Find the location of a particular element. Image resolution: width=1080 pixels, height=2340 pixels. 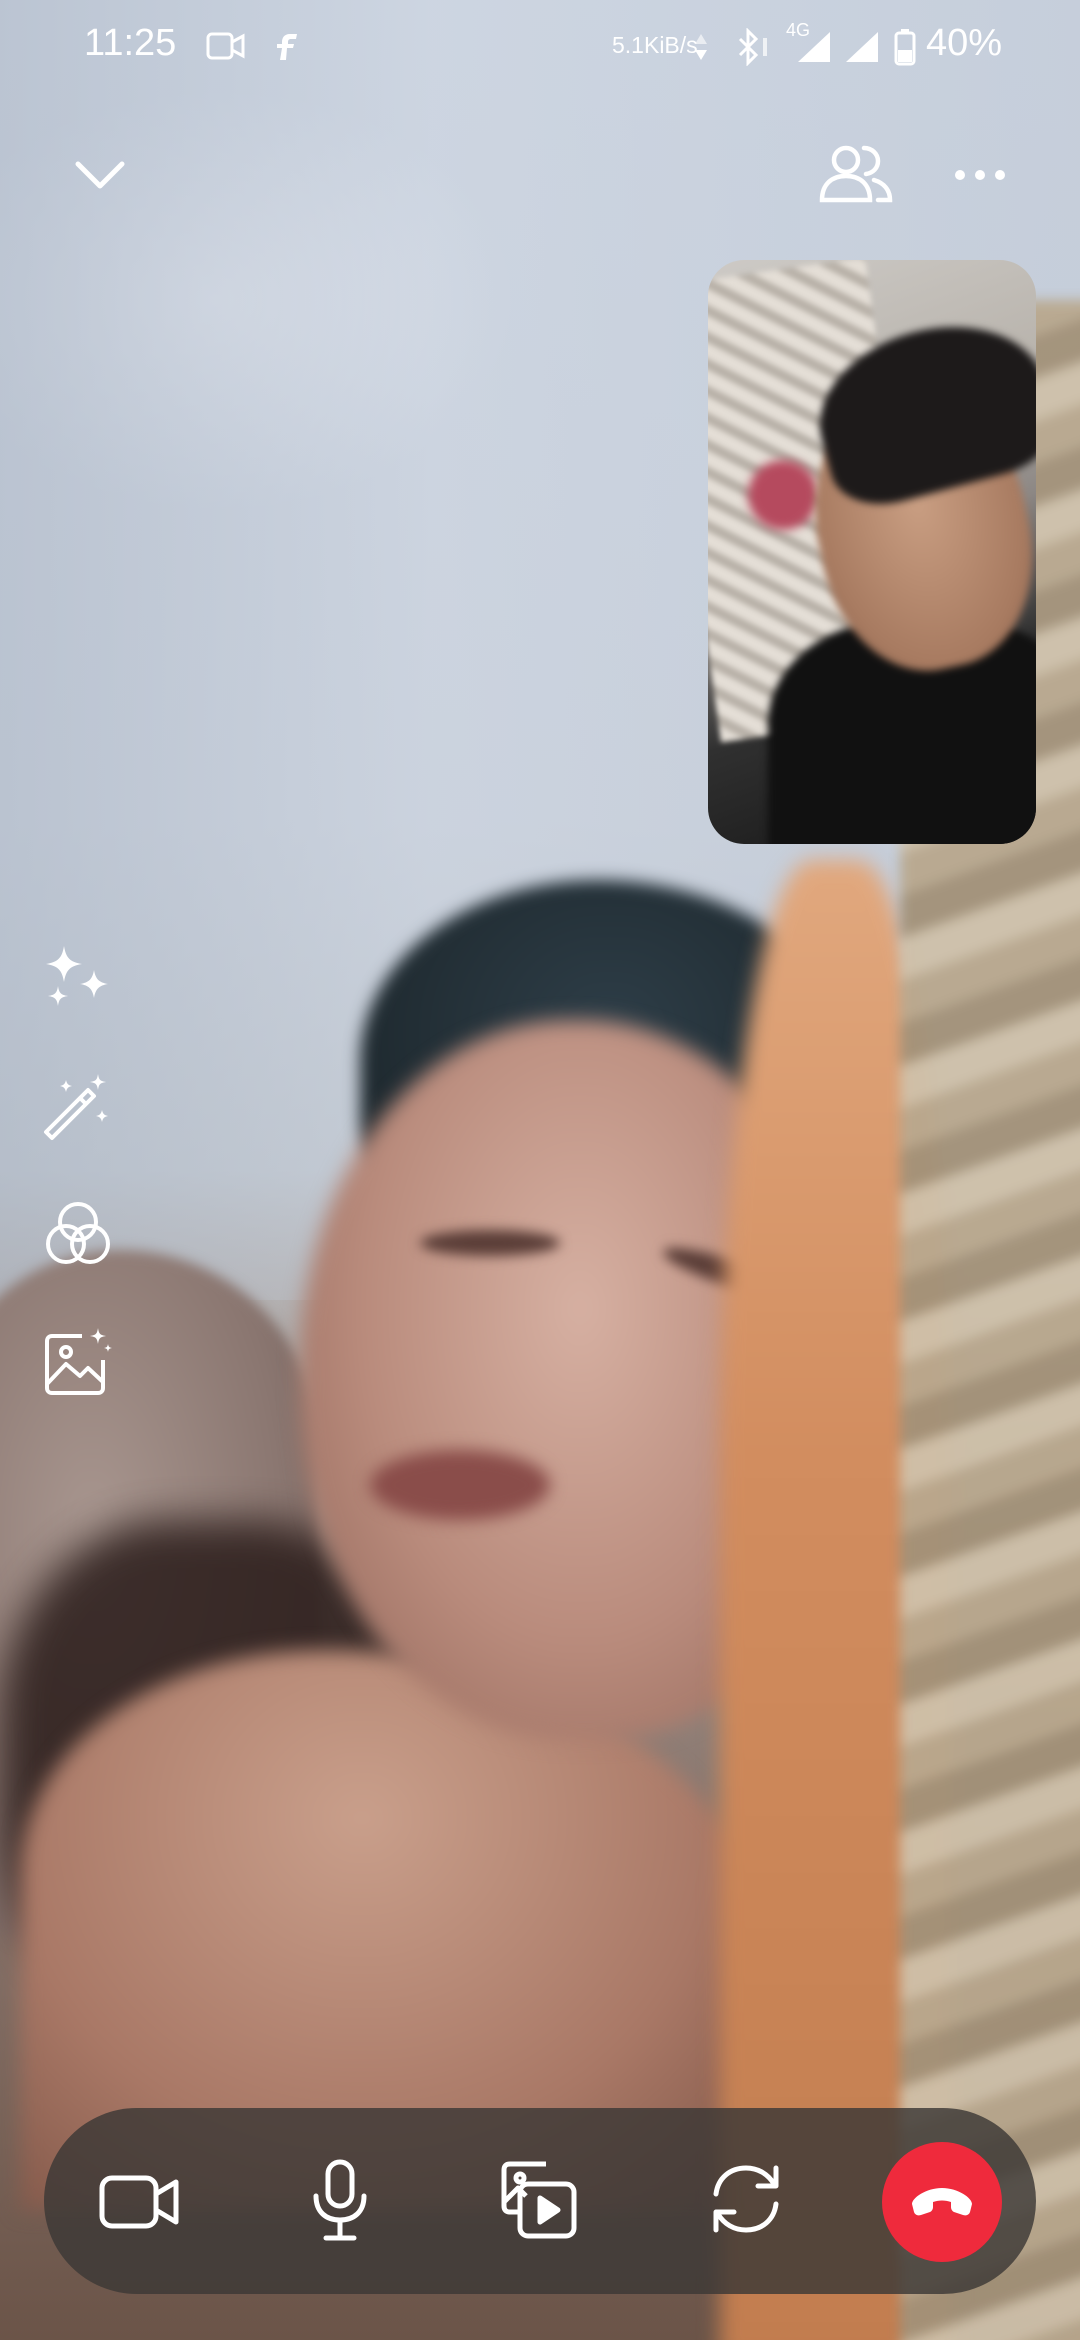

battery-percentage: 40% is located at coordinates (964, 43).